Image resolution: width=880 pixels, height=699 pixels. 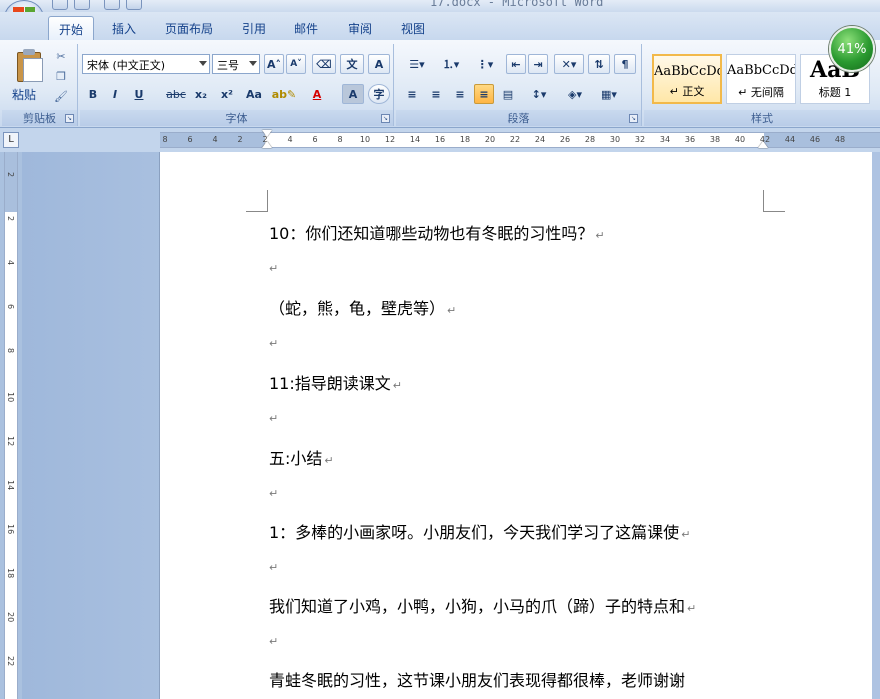 I want to click on superscript-button: x², so click(x=227, y=94).